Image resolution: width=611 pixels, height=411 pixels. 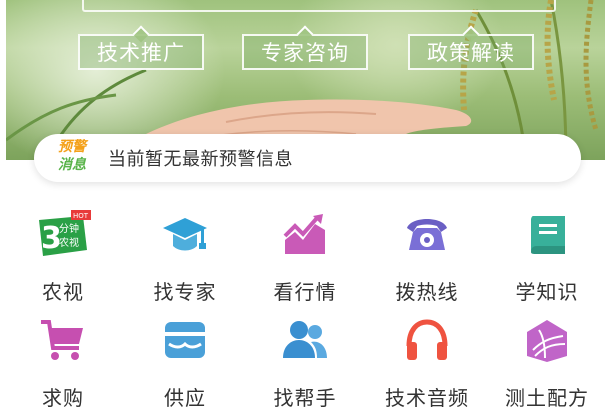 I want to click on menu-item-tech-audio: 技术音频, so click(x=427, y=363).